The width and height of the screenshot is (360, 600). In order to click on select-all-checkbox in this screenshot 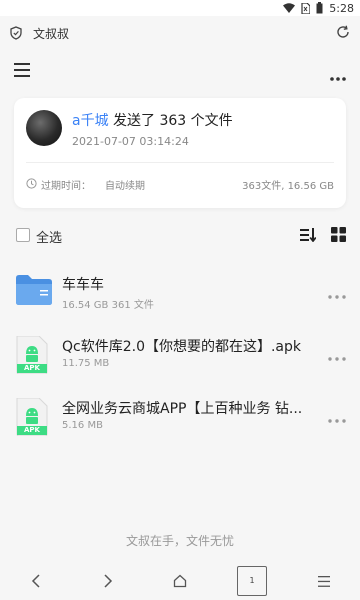, I will do `click(23, 235)`.